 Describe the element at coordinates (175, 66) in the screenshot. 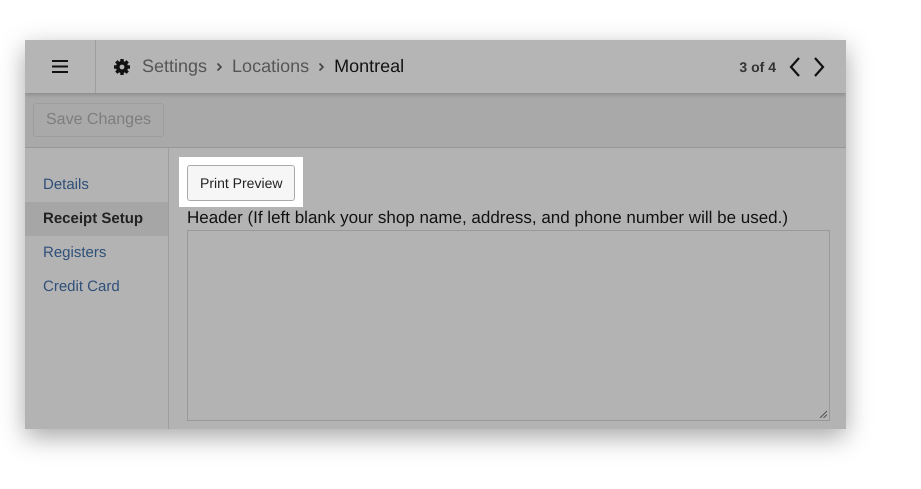

I see `breadcrumb-link: Settings` at that location.